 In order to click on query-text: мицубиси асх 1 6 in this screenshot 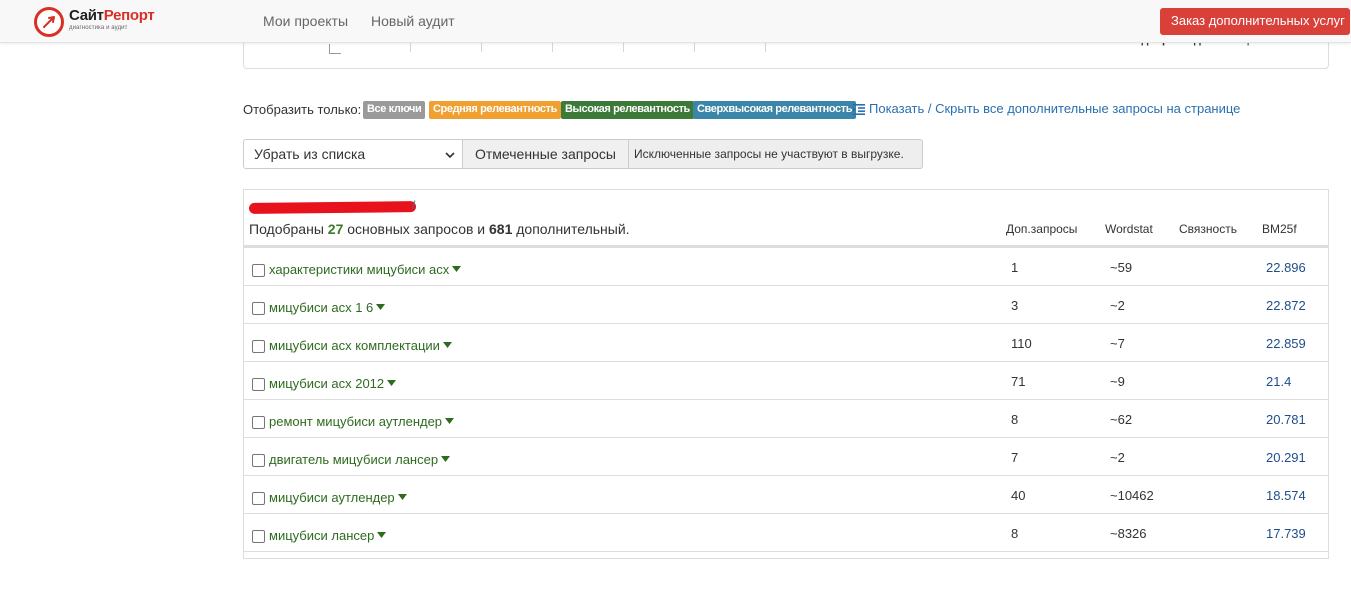, I will do `click(321, 307)`.